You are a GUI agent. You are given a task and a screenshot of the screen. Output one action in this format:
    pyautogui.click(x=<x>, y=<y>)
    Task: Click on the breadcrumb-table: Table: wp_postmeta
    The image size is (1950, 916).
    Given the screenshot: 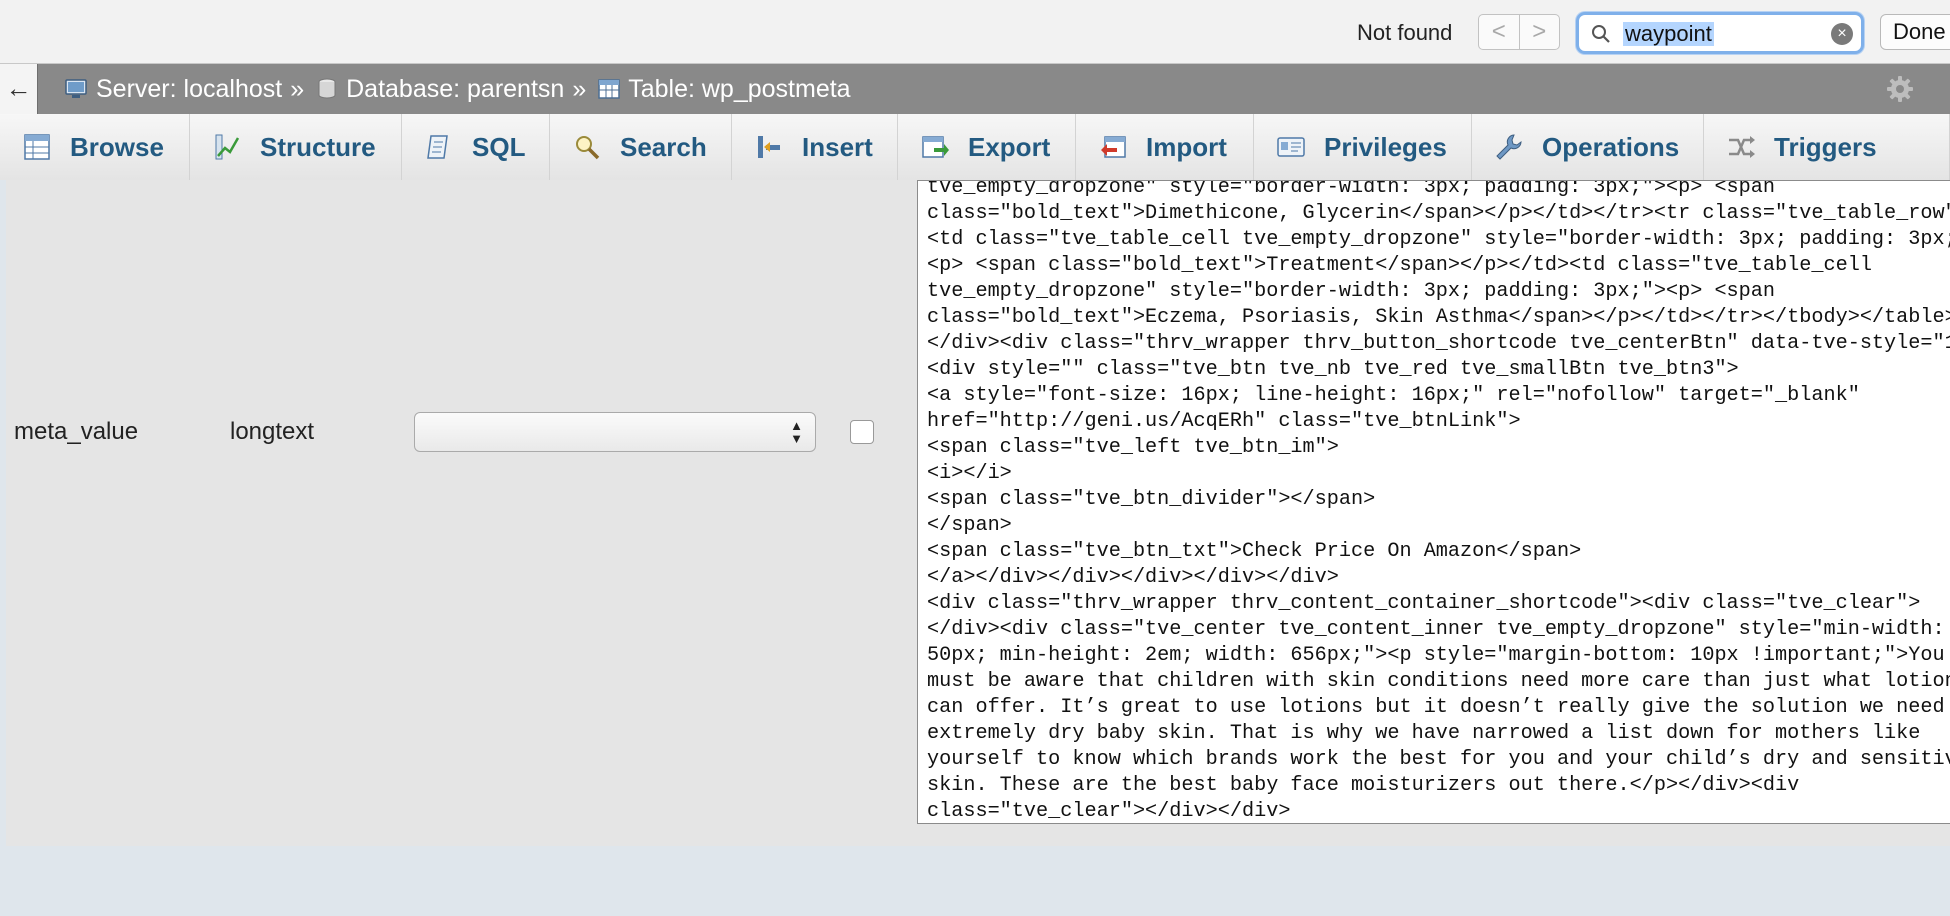 What is the action you would take?
    pyautogui.click(x=723, y=89)
    